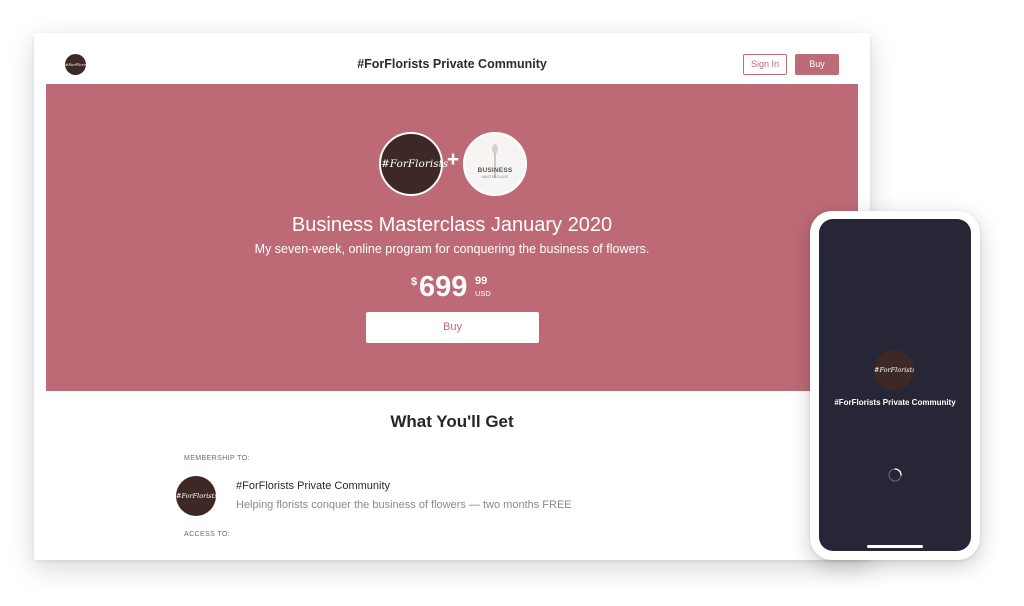 The width and height of the screenshot is (1024, 606). What do you see at coordinates (895, 475) in the screenshot?
I see `loading-spinner-icon` at bounding box center [895, 475].